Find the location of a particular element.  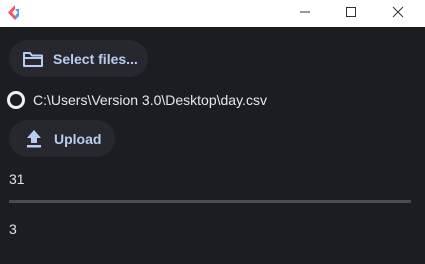

minimize-icon is located at coordinates (305, 14).